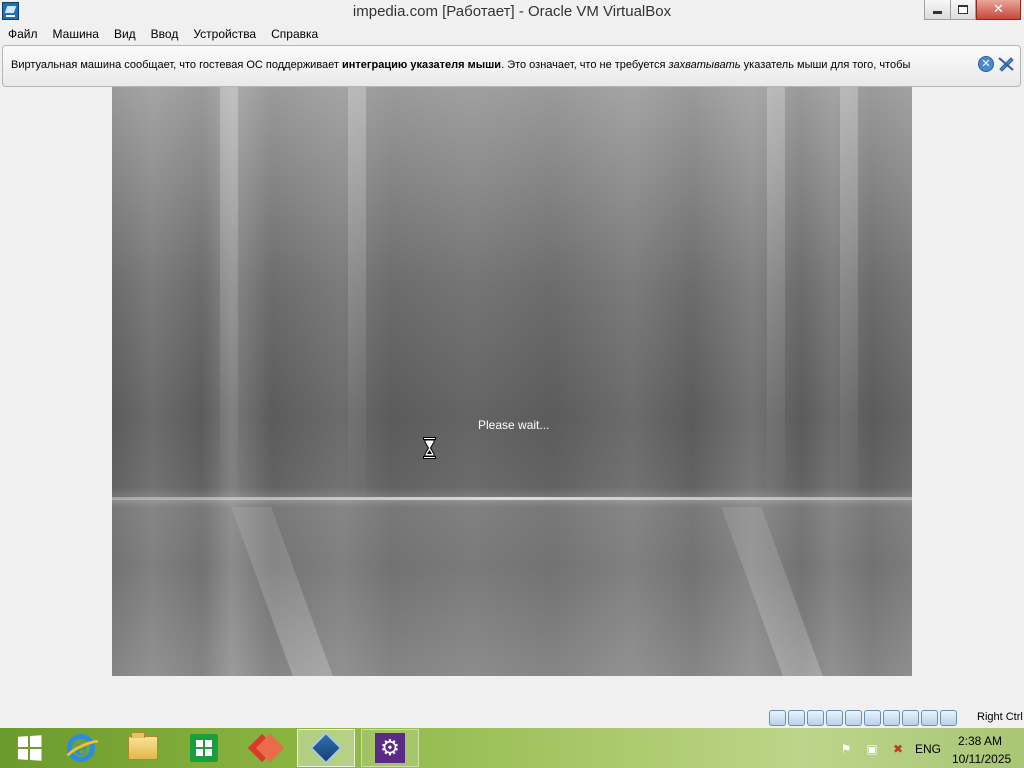 Image resolution: width=1024 pixels, height=768 pixels. Describe the element at coordinates (23, 34) in the screenshot. I see `menu-file: Файл` at that location.